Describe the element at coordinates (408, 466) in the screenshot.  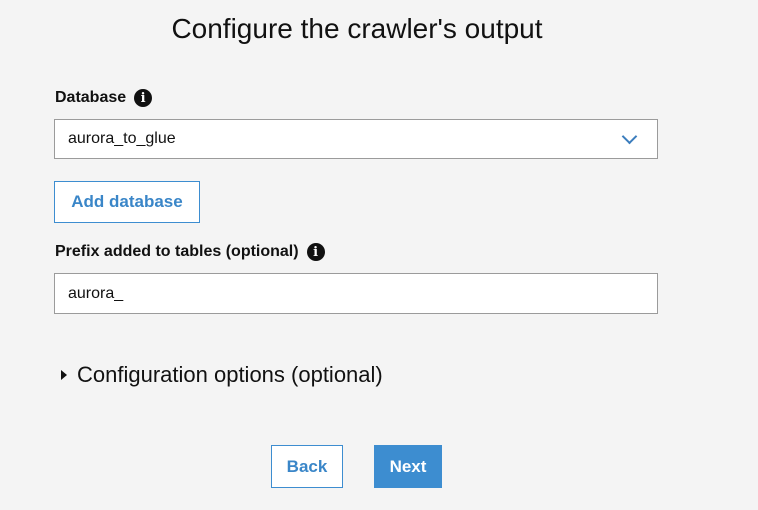
I see `next-button: Next` at that location.